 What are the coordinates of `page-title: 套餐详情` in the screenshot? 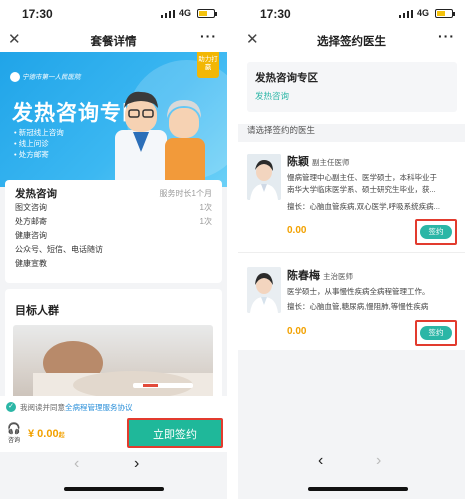 It's located at (113, 42).